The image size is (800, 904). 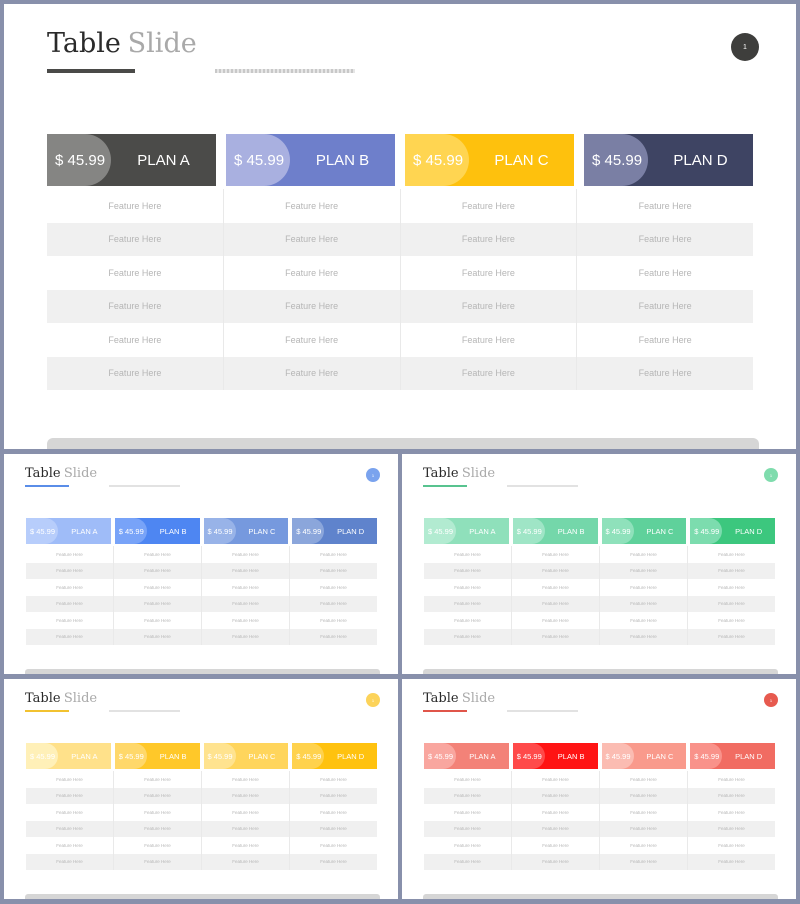 I want to click on page-number-badge: 1, so click(x=771, y=475).